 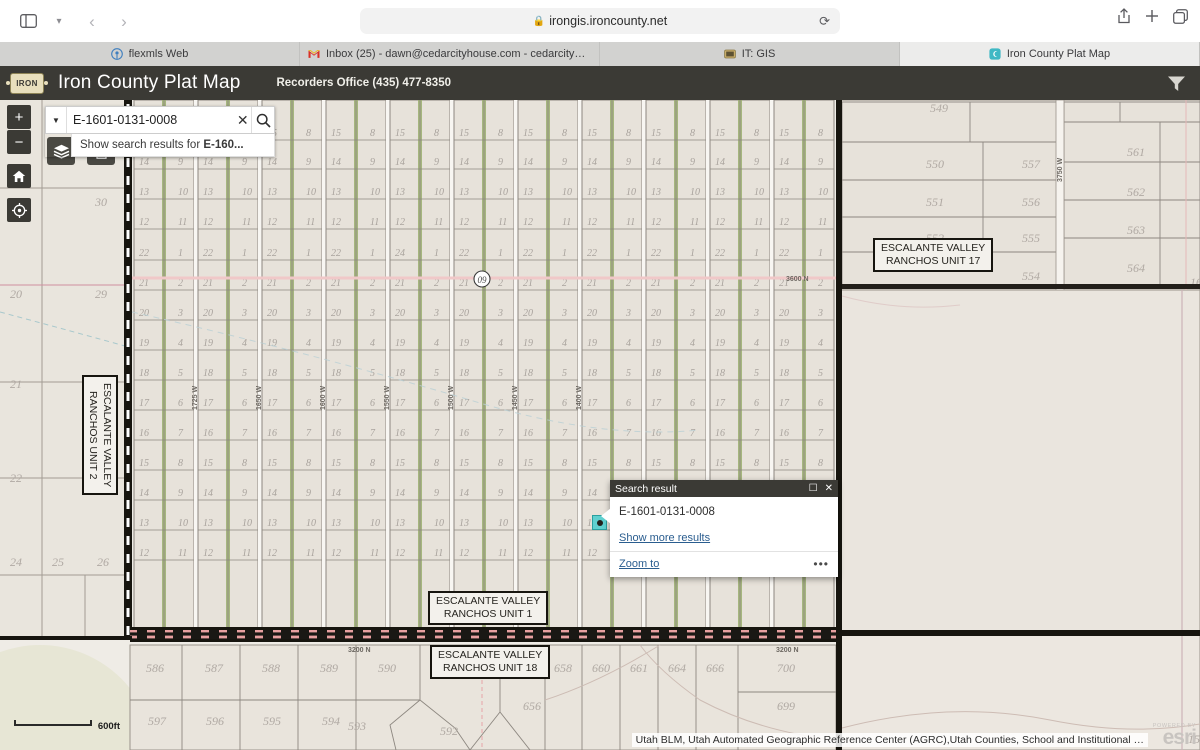 I want to click on svg-text: 587, so click(x=214, y=668).